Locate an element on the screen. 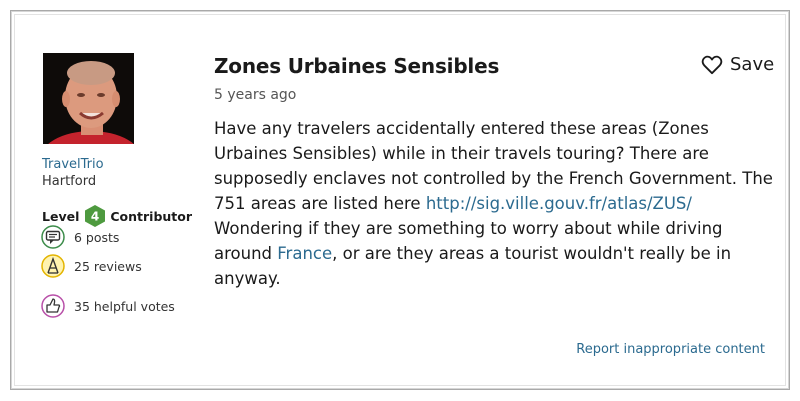 The width and height of the screenshot is (800, 401). level-prefix: Level is located at coordinates (61, 216).